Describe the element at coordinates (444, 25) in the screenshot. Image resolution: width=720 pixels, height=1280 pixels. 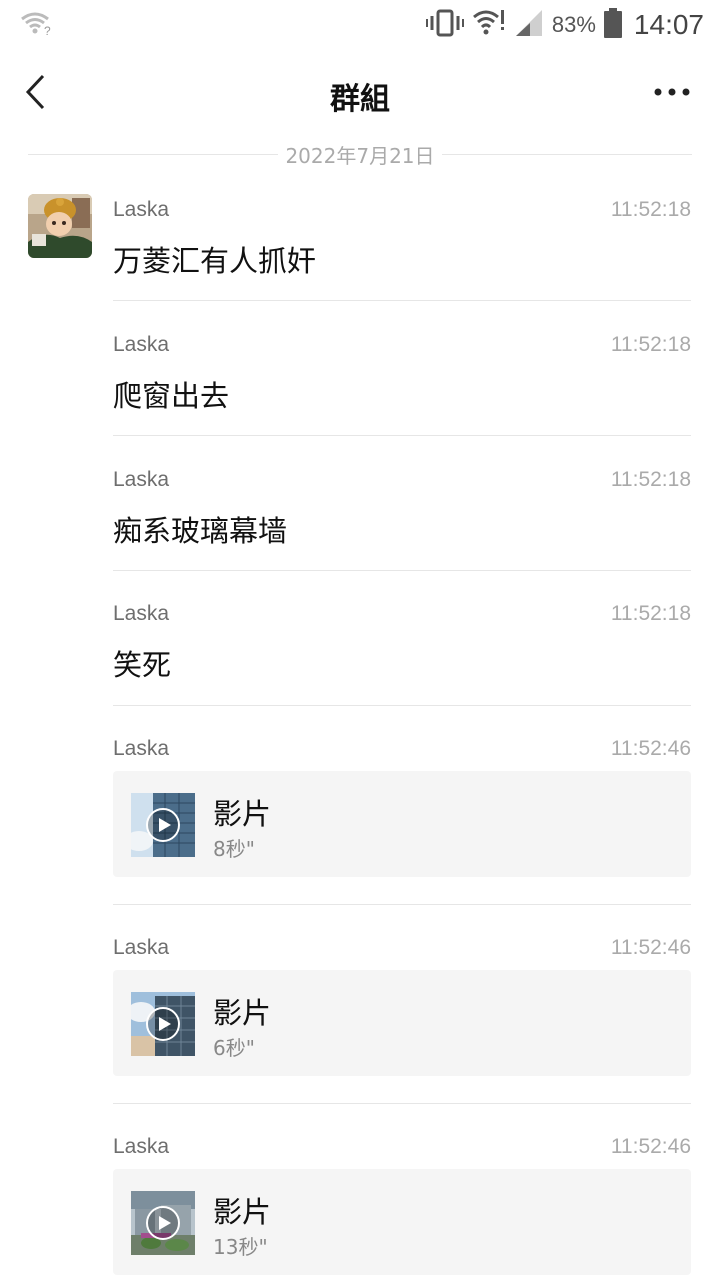
I see `vibrate-icon` at that location.